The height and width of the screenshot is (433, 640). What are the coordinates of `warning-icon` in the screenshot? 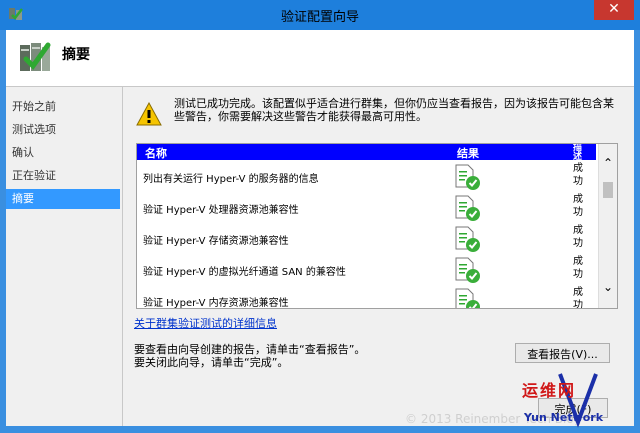 It's located at (149, 114).